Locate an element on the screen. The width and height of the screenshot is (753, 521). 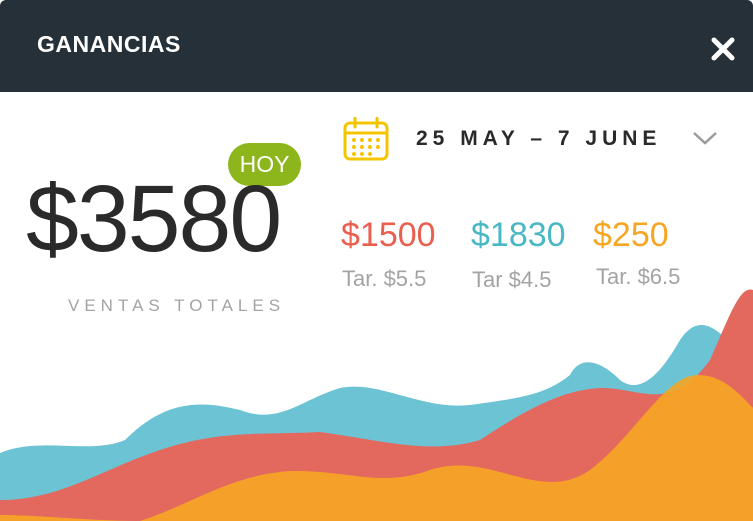
close-icon is located at coordinates (723, 49).